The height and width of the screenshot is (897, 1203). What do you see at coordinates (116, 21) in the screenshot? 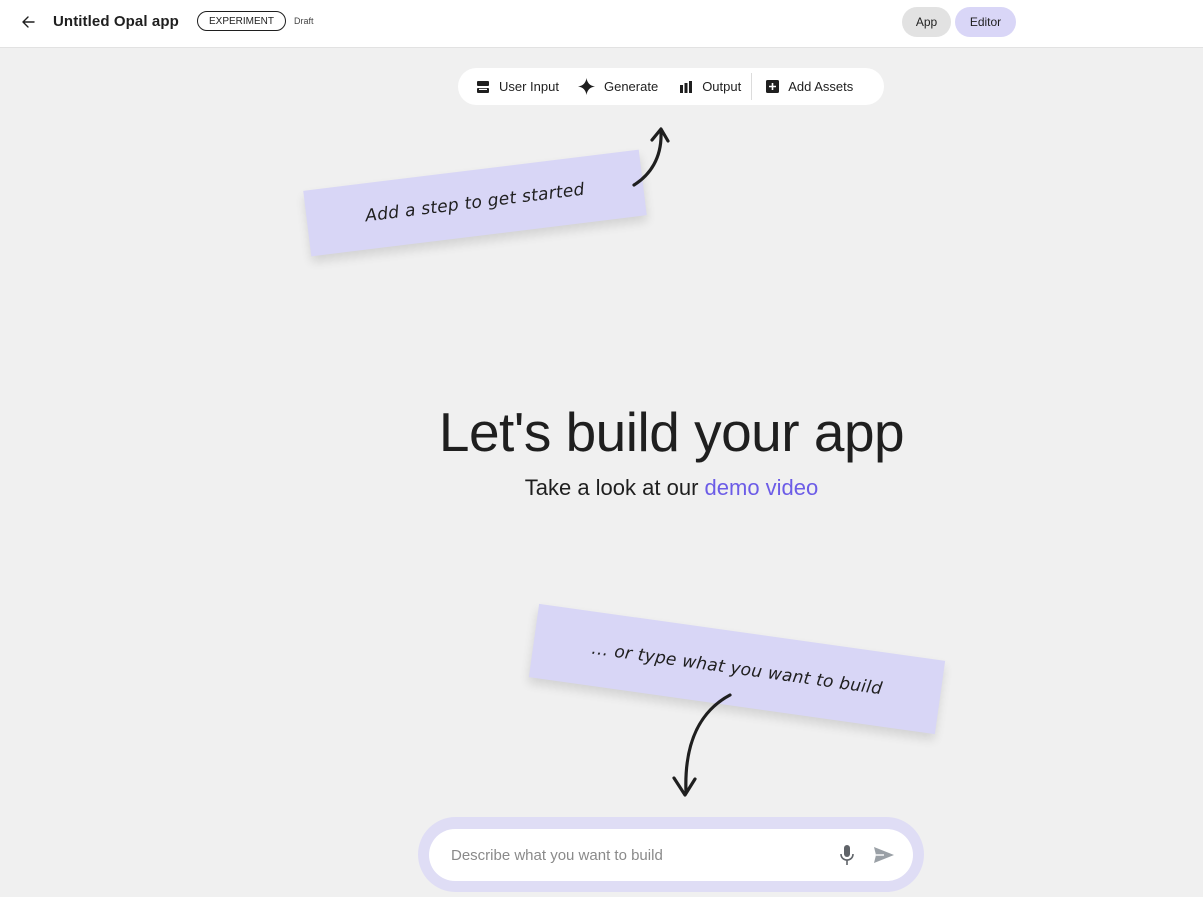
I see `app-title: Untitled Opal app` at bounding box center [116, 21].